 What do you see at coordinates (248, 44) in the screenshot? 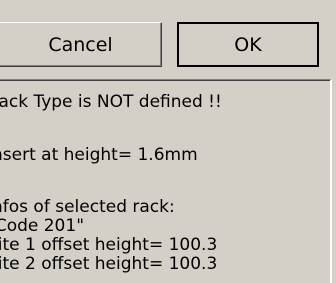
I see `ok-button: OK` at bounding box center [248, 44].